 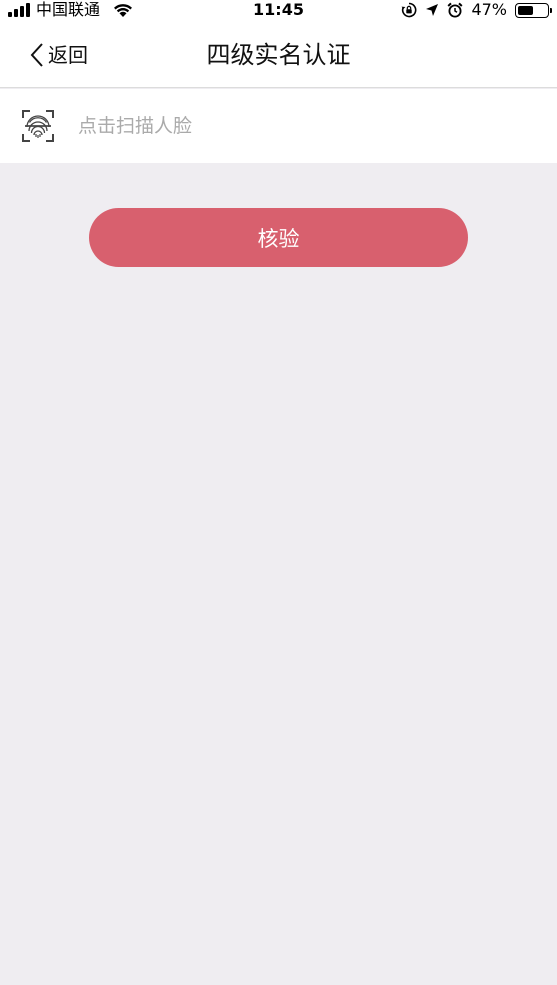 What do you see at coordinates (38, 126) in the screenshot?
I see `face-scan-icon` at bounding box center [38, 126].